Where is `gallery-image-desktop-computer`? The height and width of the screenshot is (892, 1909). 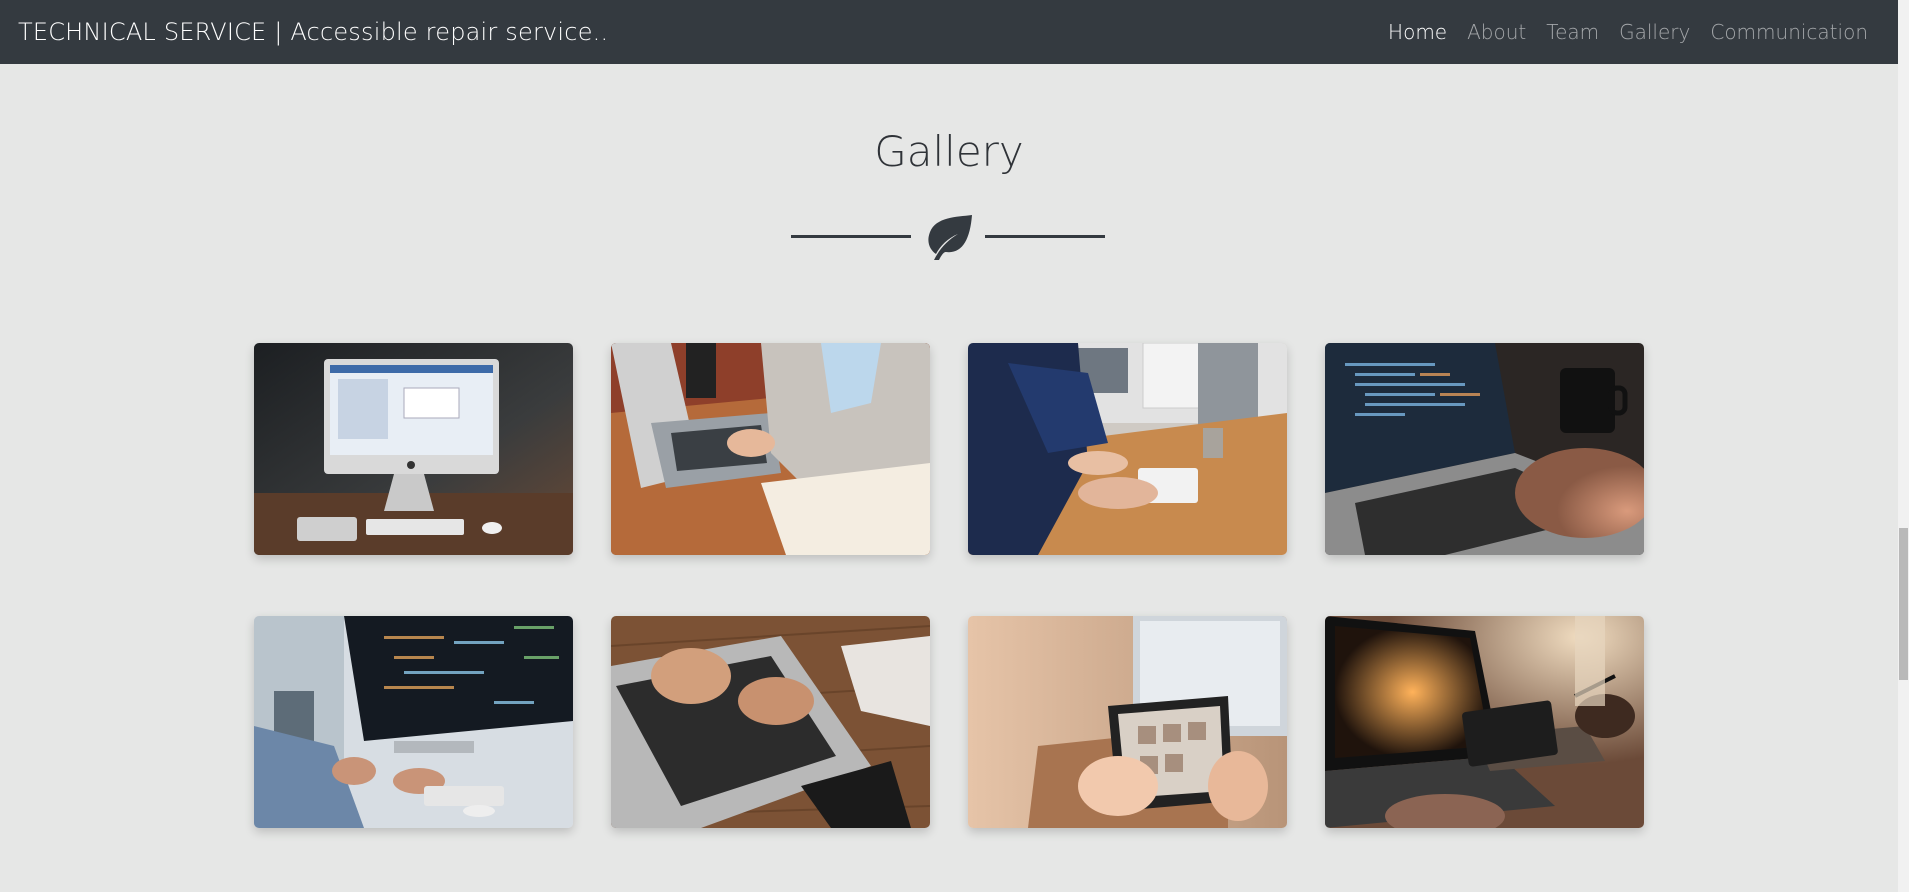
gallery-image-desktop-computer is located at coordinates (413, 449).